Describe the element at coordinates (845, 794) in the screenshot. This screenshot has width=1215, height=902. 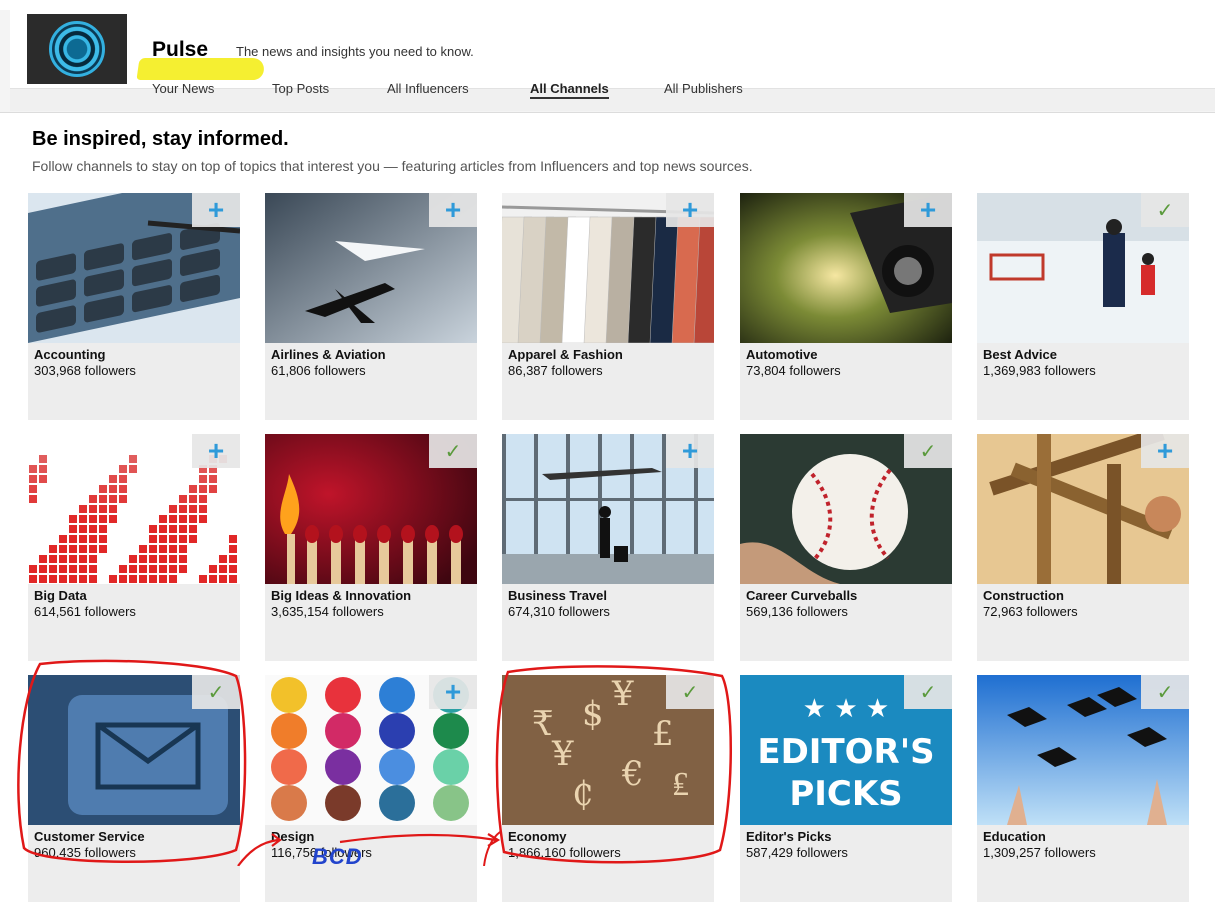
I see `editors-picks-line-2: PICKS` at that location.